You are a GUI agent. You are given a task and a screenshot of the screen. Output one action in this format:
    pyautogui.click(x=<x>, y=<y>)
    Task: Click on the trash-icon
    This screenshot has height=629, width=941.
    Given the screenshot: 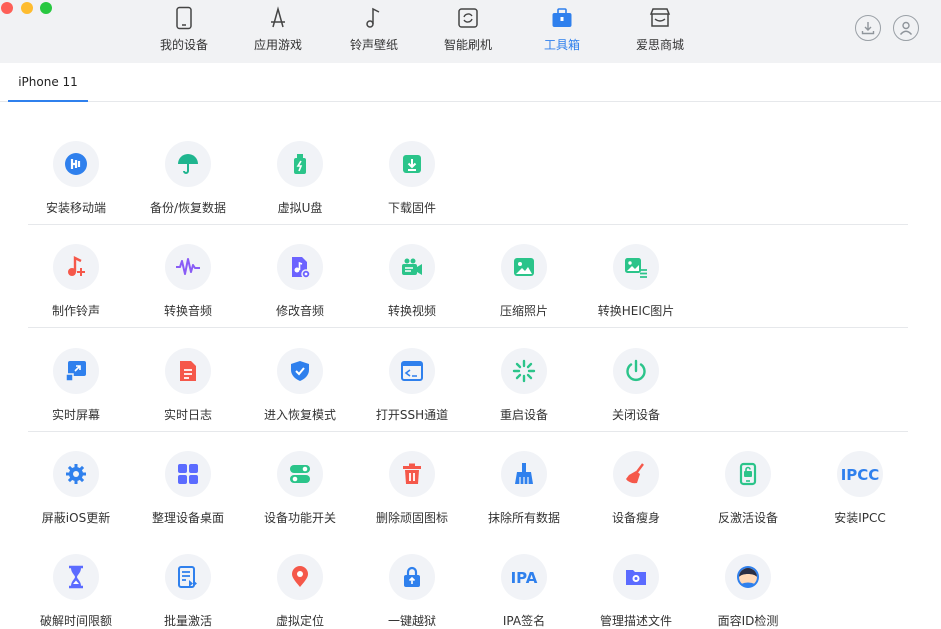 What is the action you would take?
    pyautogui.click(x=412, y=473)
    